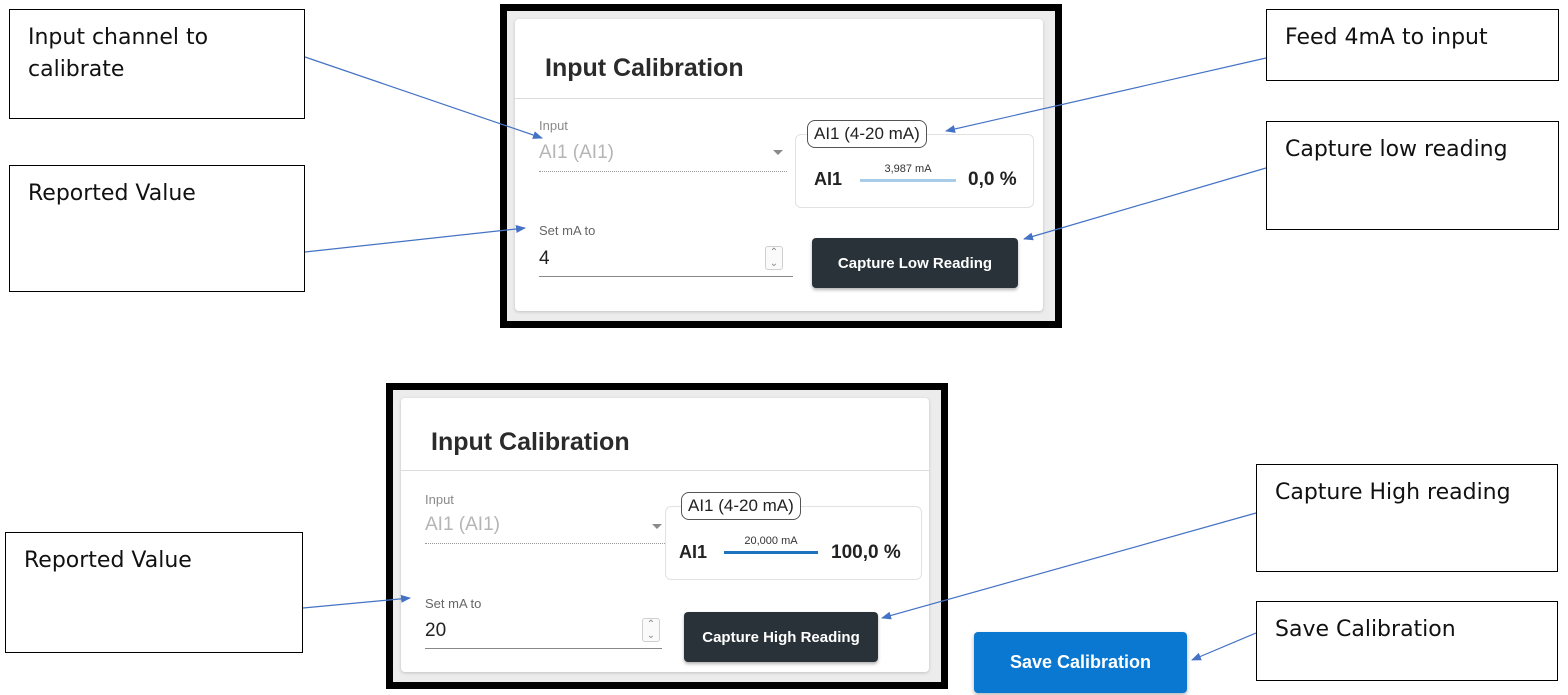 The width and height of the screenshot is (1568, 695). I want to click on arrow-capture-high, so click(1069, 566).